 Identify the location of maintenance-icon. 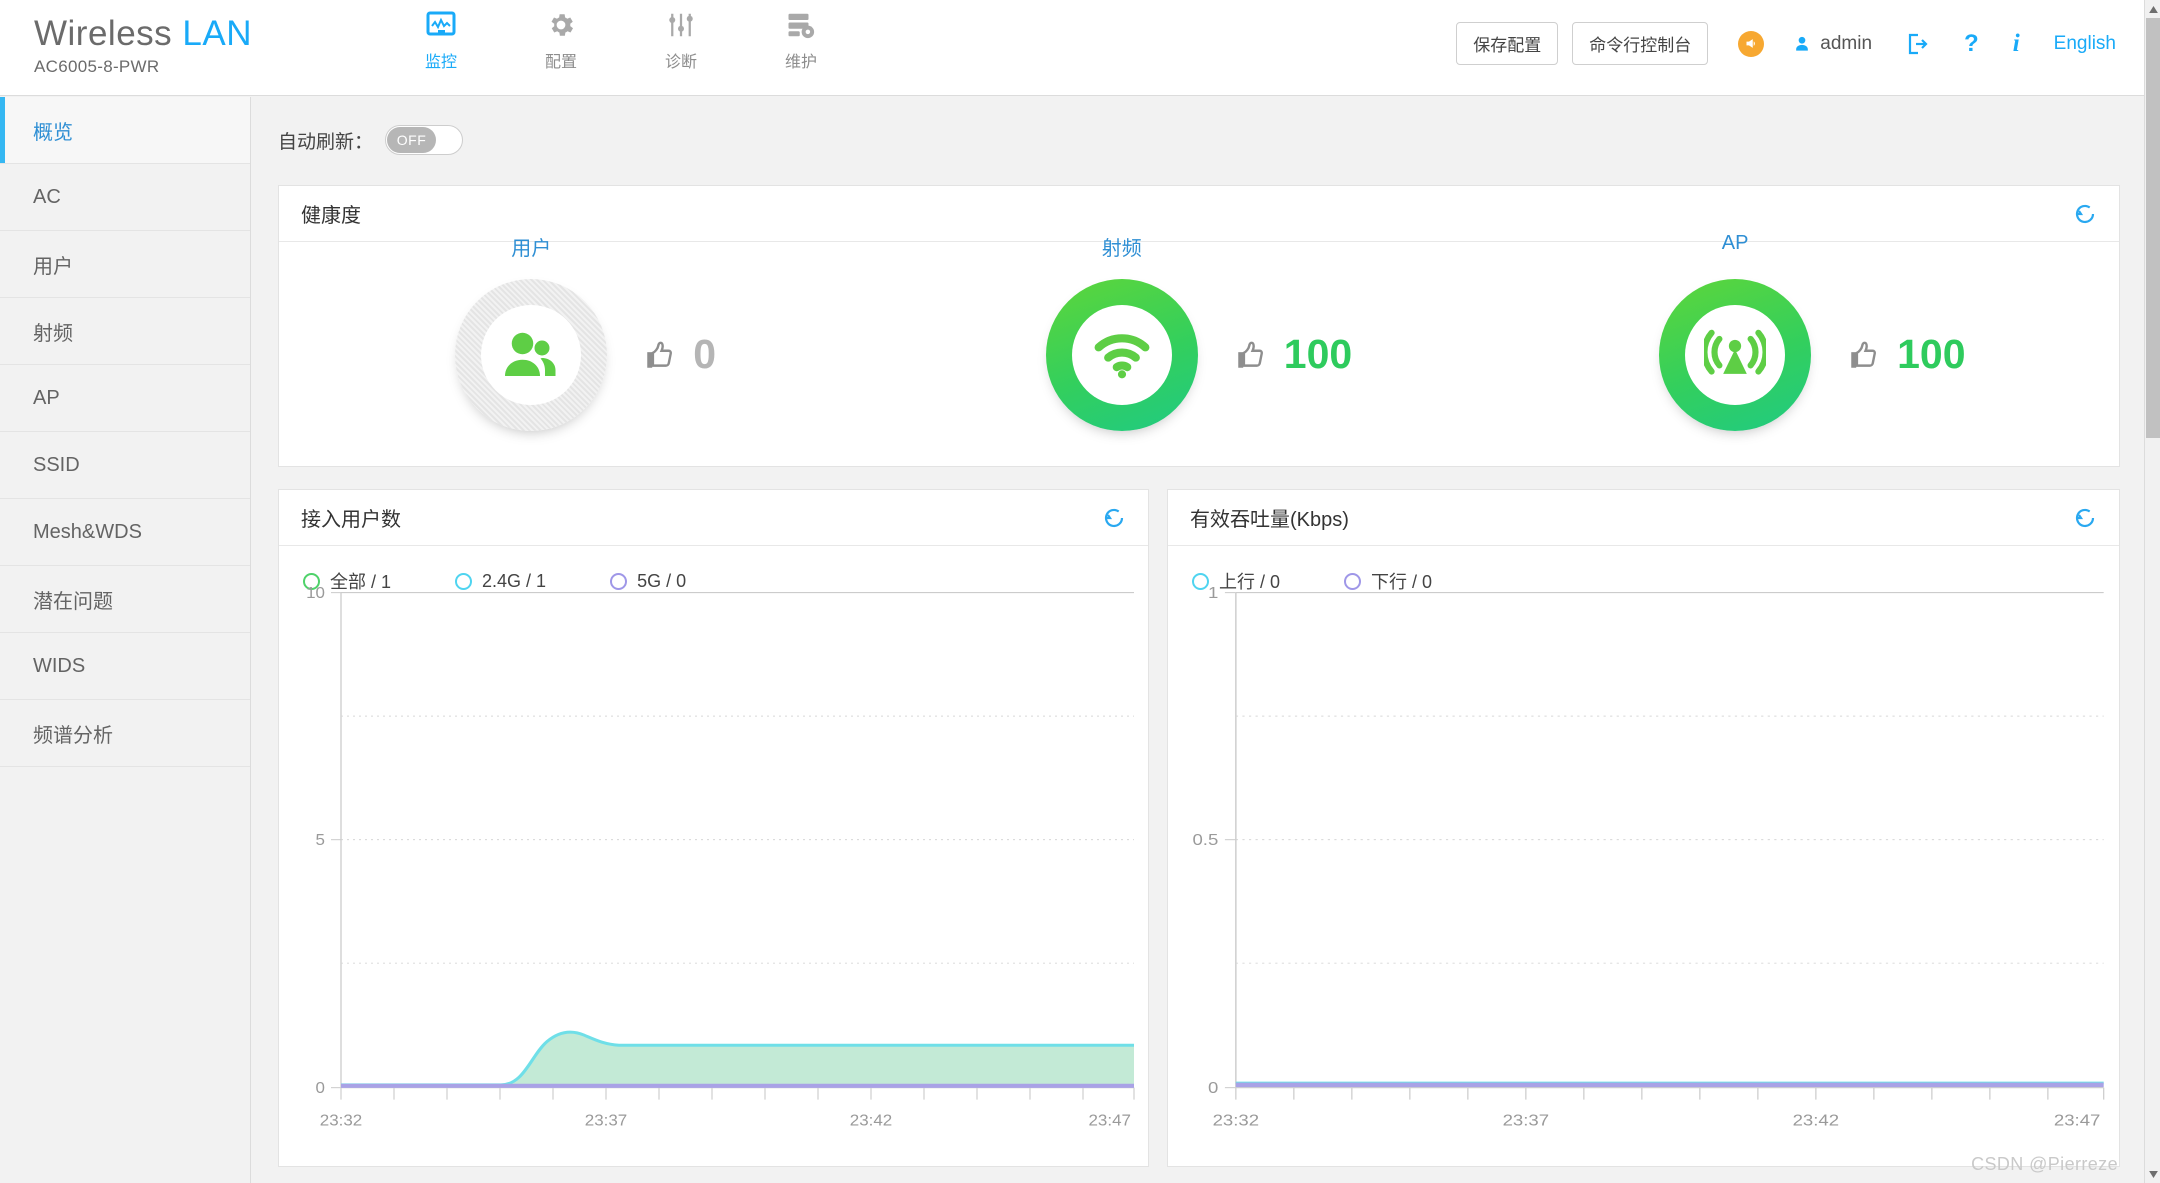
(801, 25).